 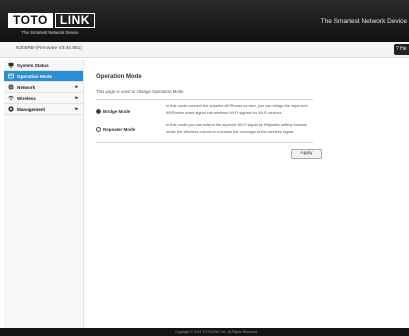 I want to click on logo-toto-text: TOTO, so click(x=30, y=20).